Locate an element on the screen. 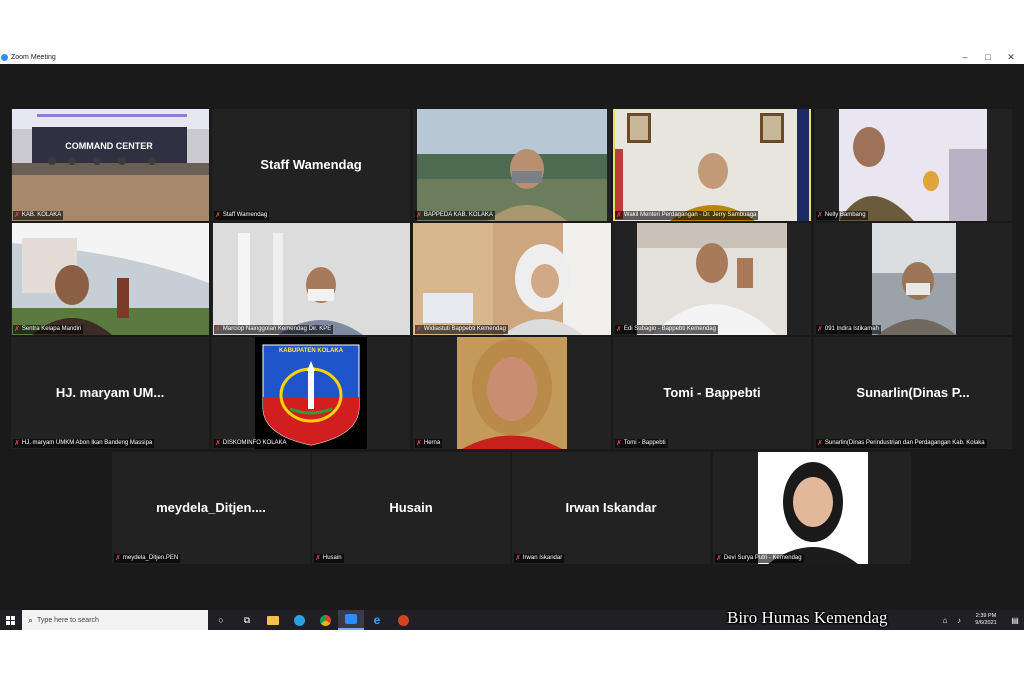 Image resolution: width=1024 pixels, height=682 pixels. window-title: Zoom Meeting is located at coordinates (33, 57).